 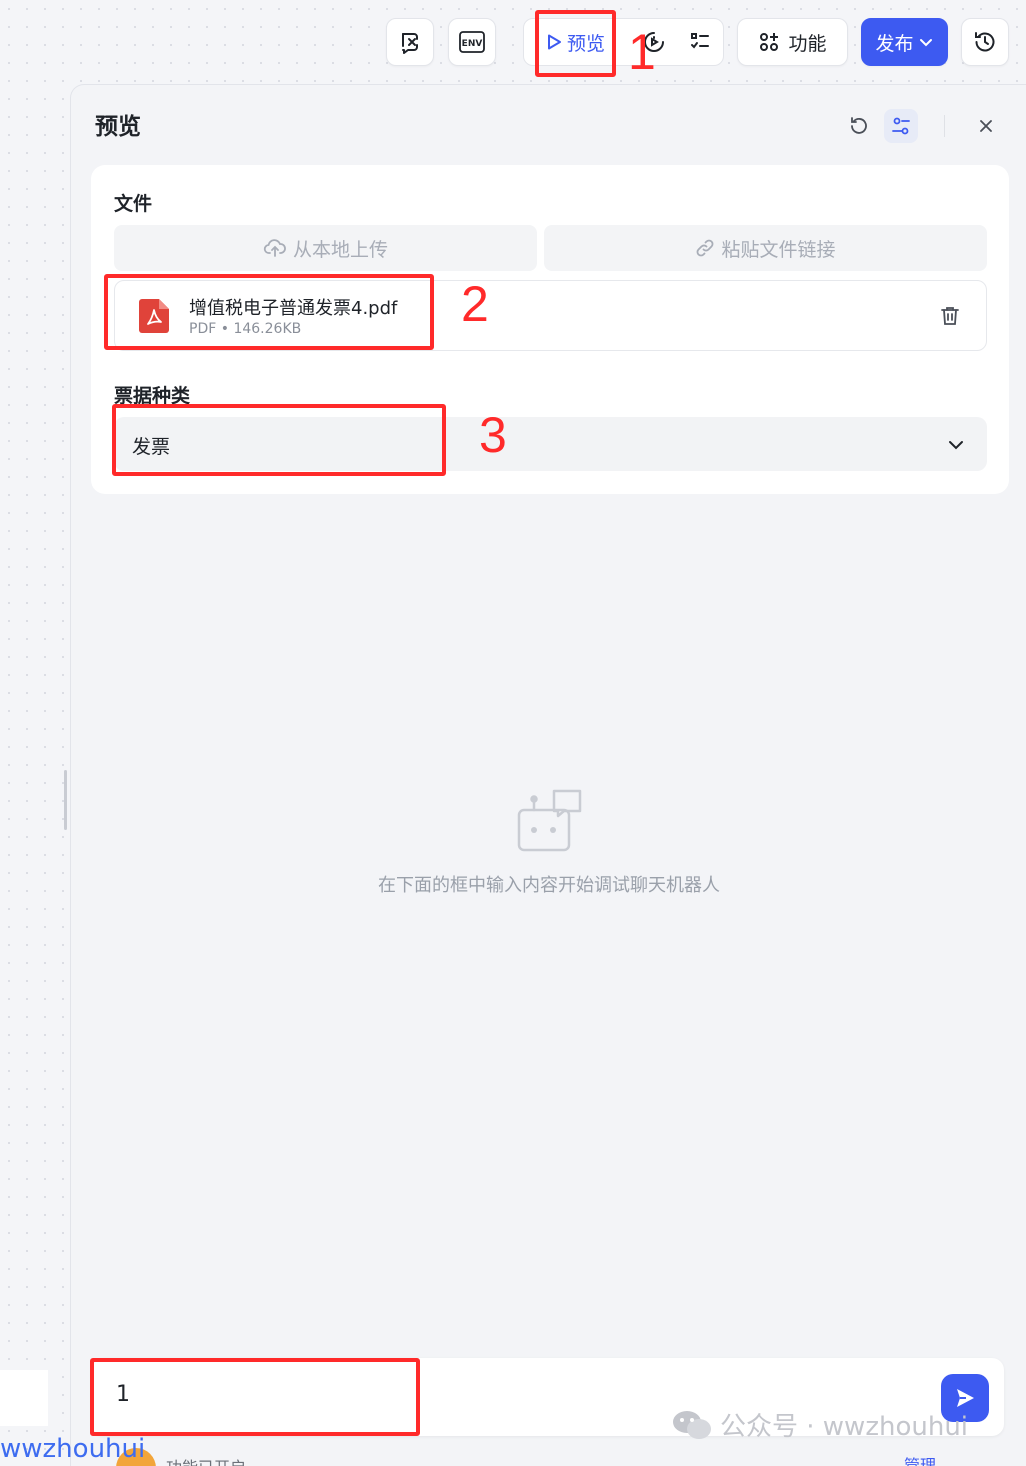 I want to click on file-label: 文件, so click(x=133, y=204).